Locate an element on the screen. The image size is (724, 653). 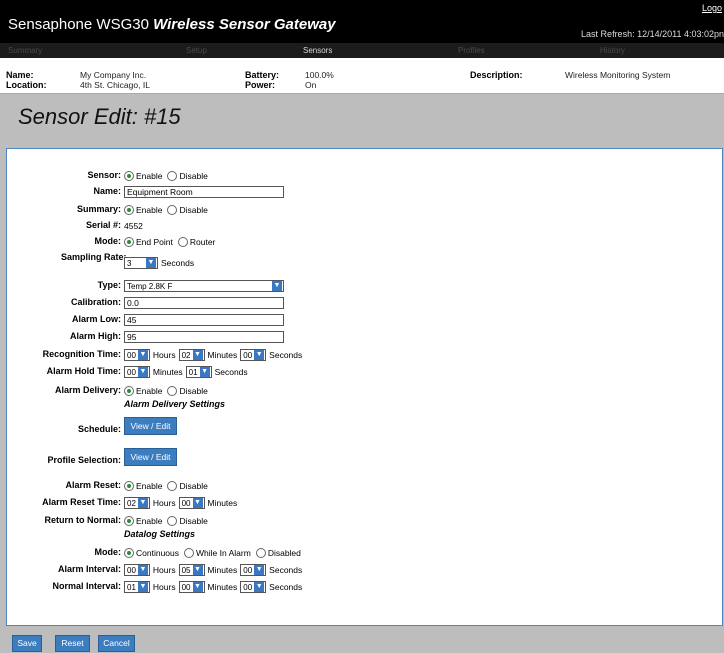
hold-seconds-select: 01 ▼ is located at coordinates (198, 372).